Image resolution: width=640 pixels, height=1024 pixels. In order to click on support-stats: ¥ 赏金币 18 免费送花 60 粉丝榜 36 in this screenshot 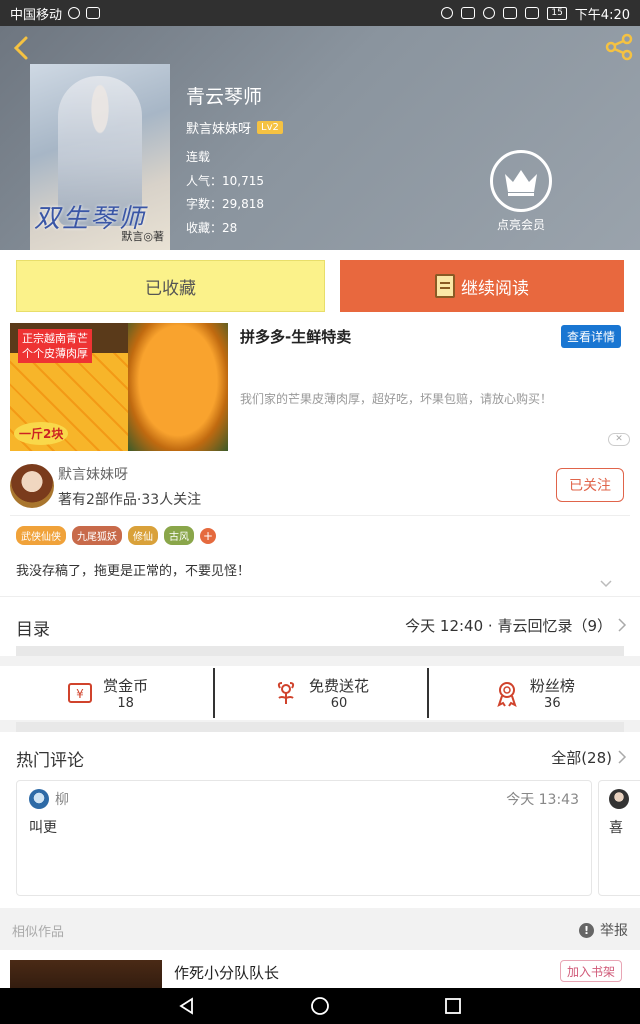, I will do `click(320, 693)`.